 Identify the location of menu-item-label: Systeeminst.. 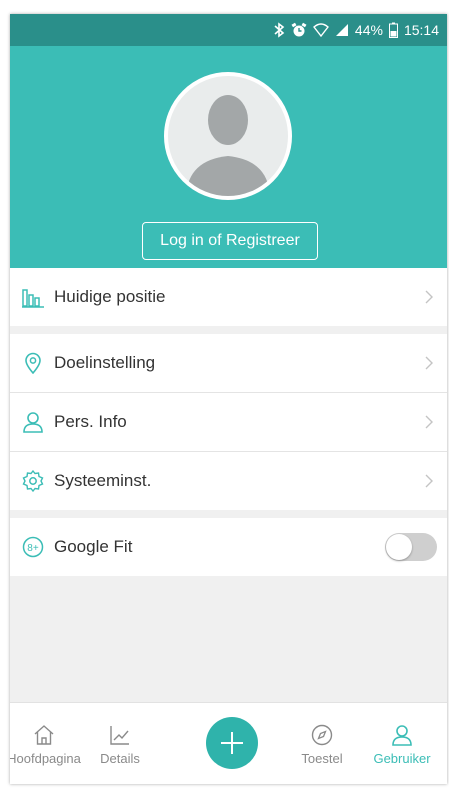
(103, 480).